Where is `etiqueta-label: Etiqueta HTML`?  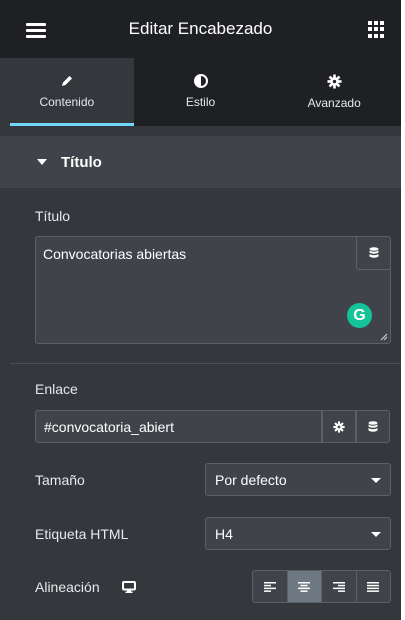
etiqueta-label: Etiqueta HTML is located at coordinates (82, 534).